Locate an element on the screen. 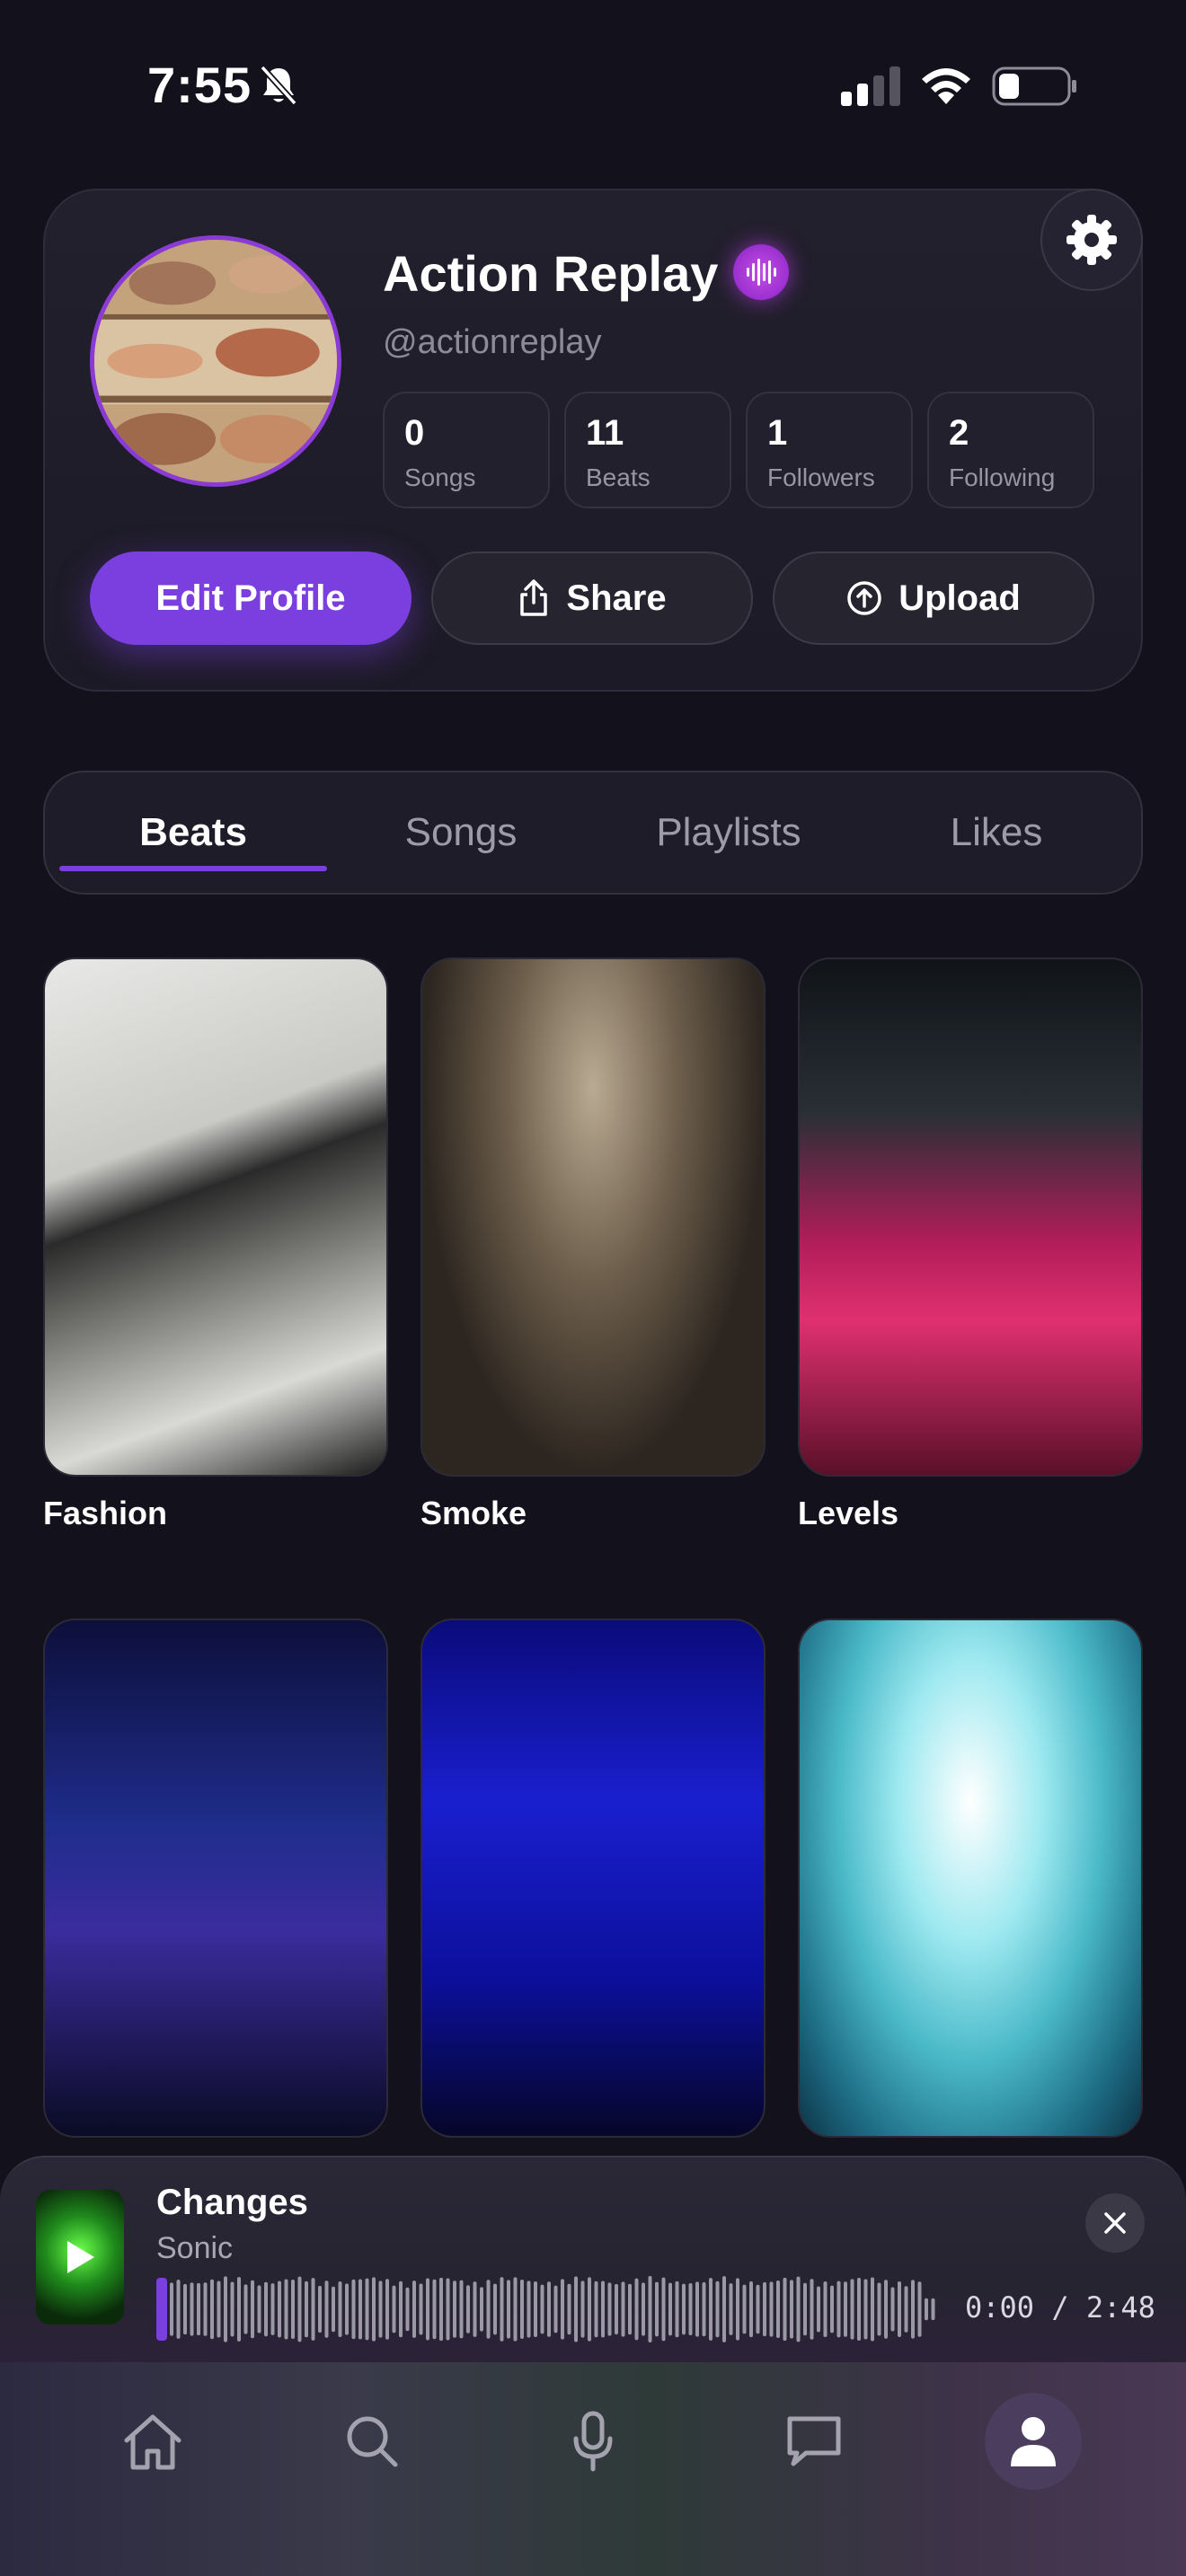  home-icon is located at coordinates (152, 2442).